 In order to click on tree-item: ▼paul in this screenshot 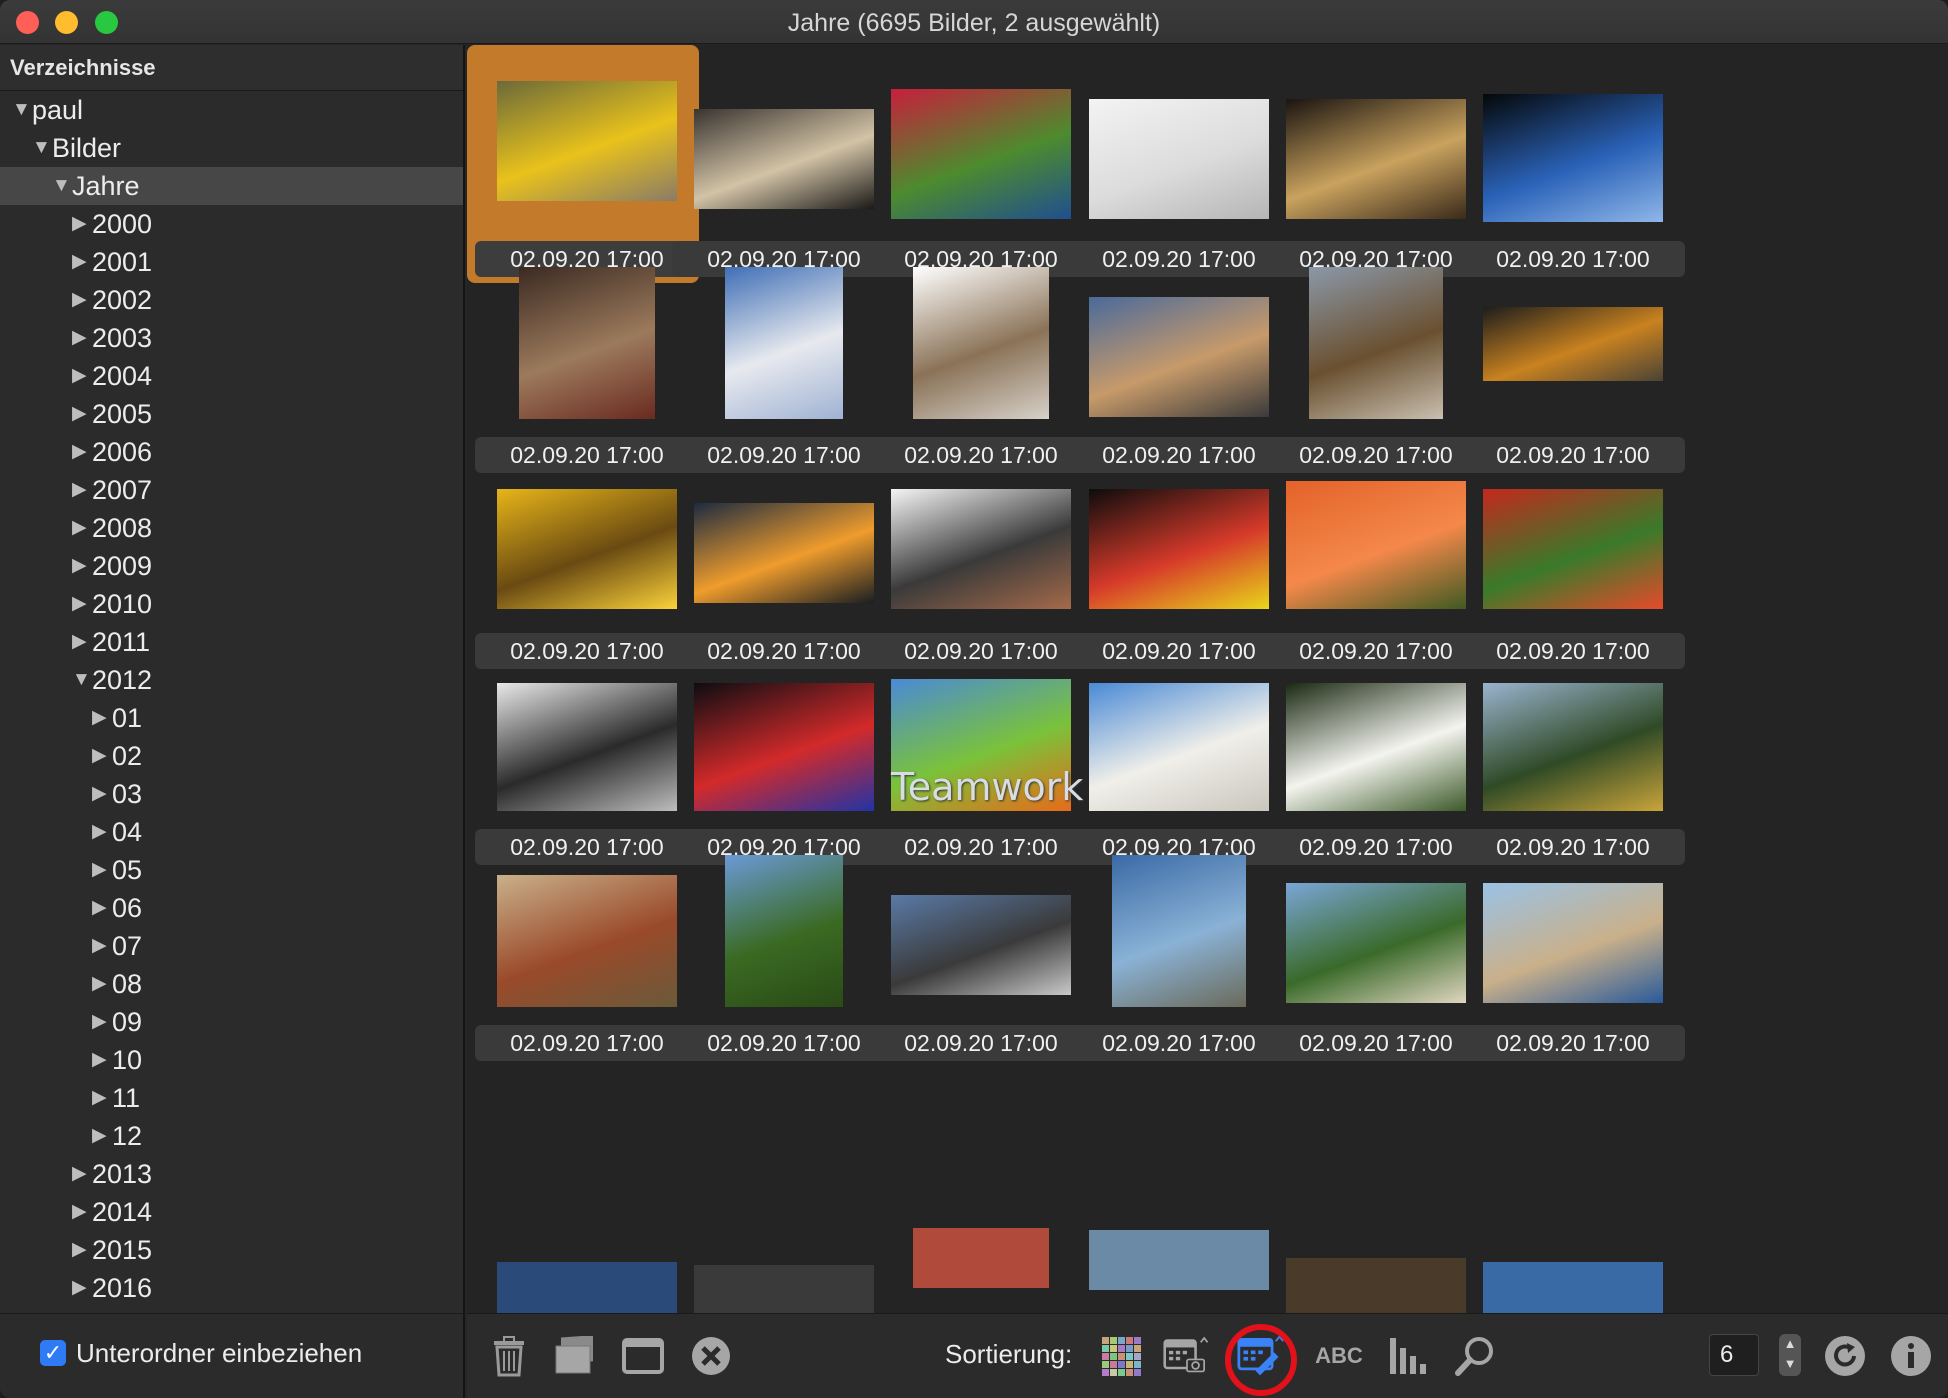, I will do `click(231, 110)`.